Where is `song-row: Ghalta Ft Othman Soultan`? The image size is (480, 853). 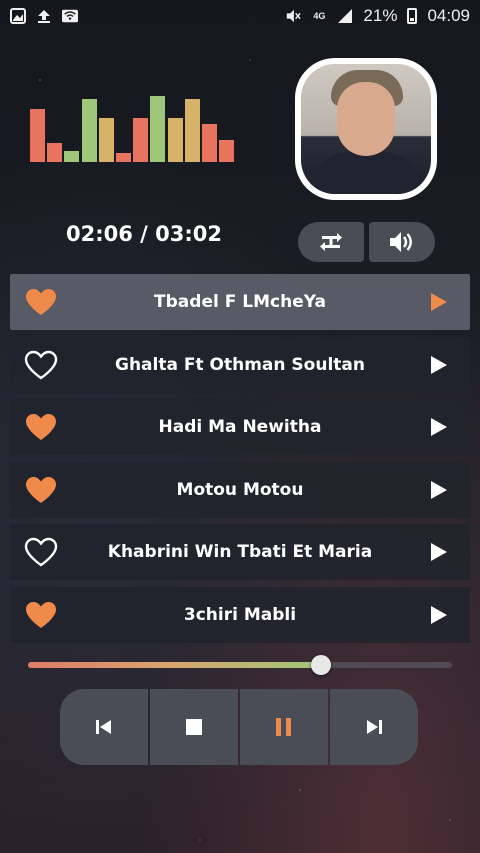 song-row: Ghalta Ft Othman Soultan is located at coordinates (240, 364).